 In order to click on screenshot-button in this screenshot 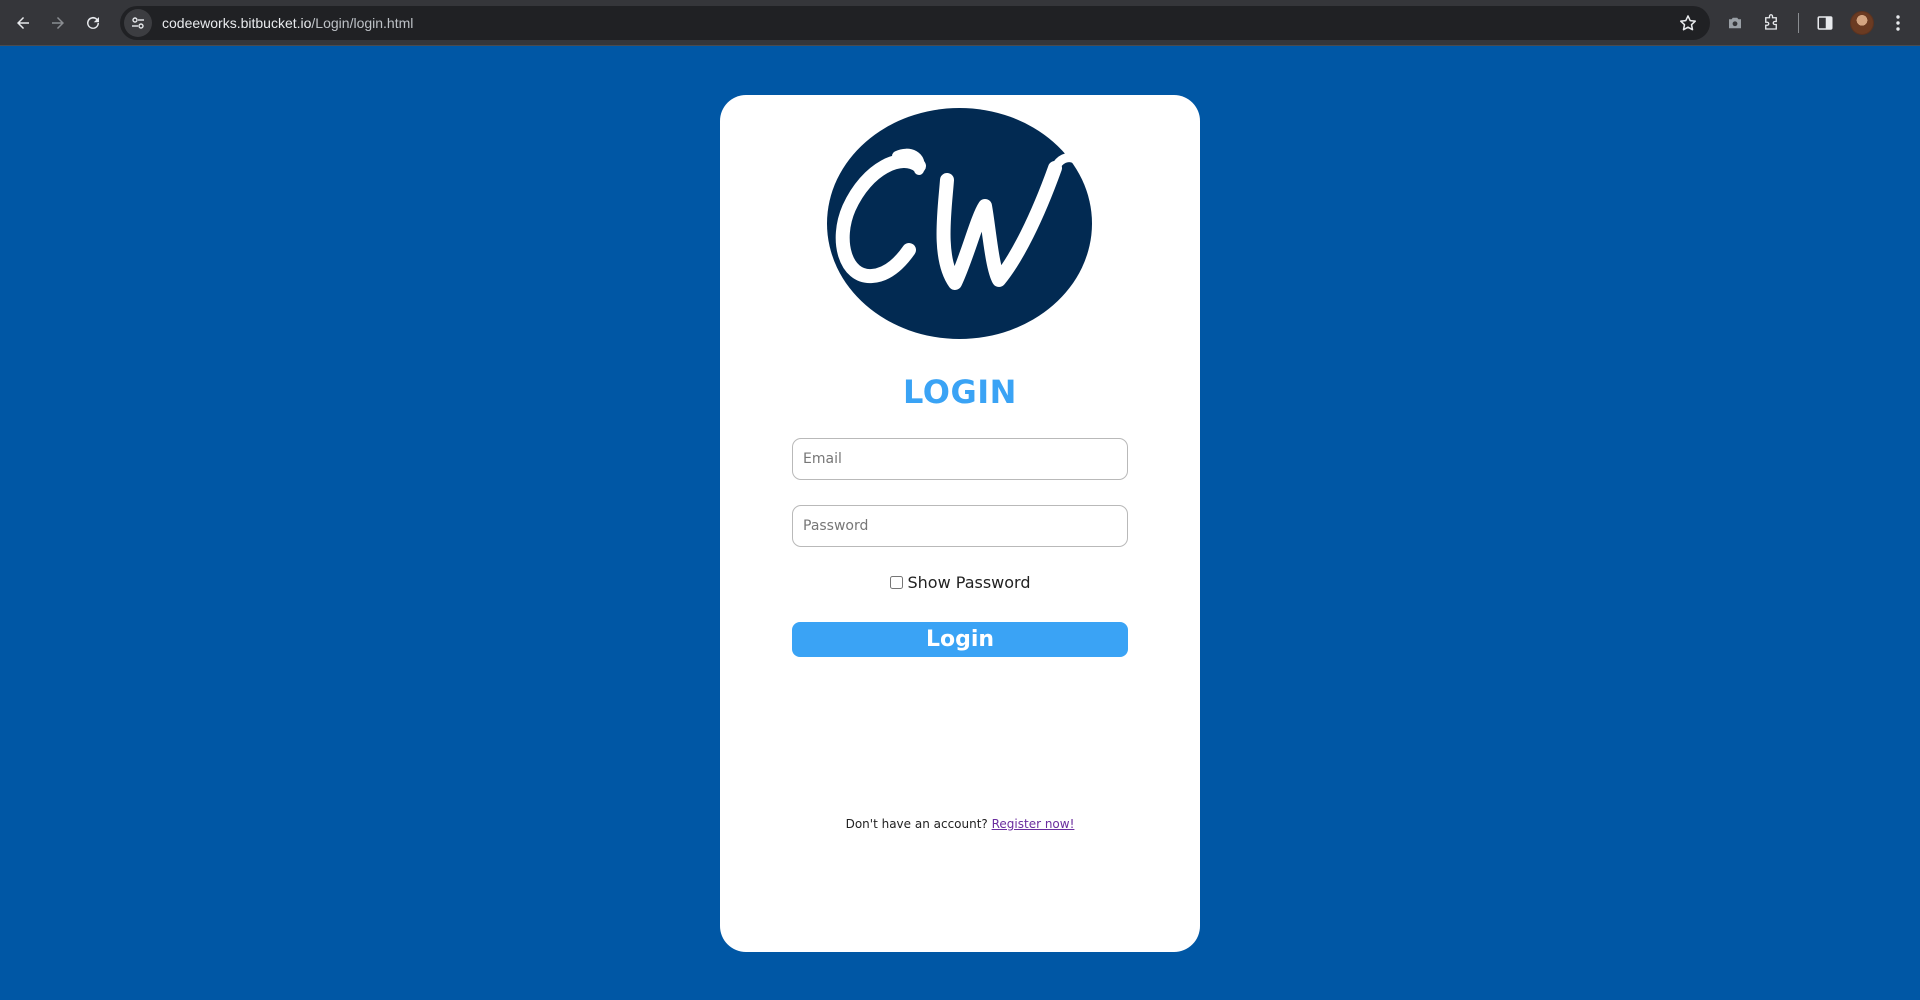, I will do `click(1735, 23)`.